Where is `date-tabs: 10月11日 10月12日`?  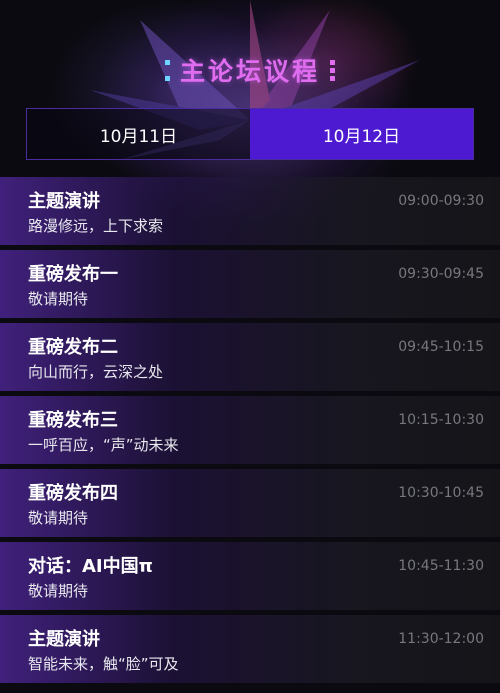
date-tabs: 10月11日 10月12日 is located at coordinates (250, 134).